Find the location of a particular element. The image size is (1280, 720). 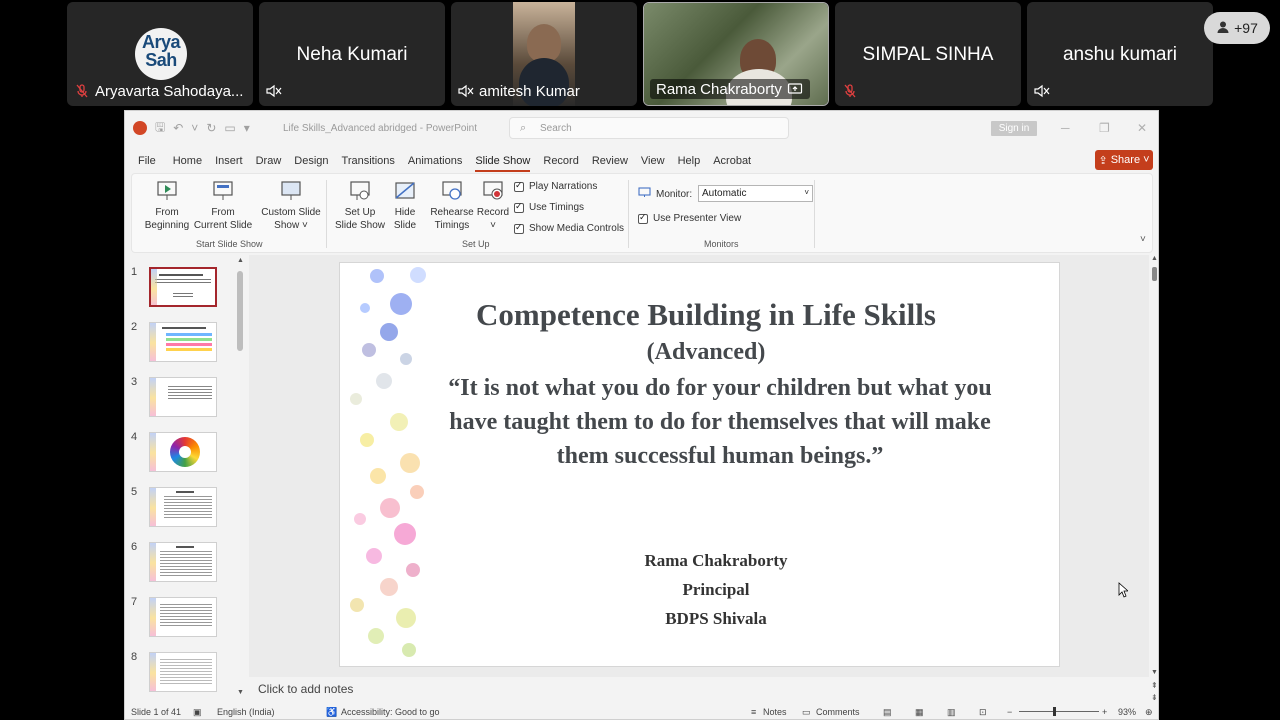

redo-icon: ↻ is located at coordinates (211, 128).